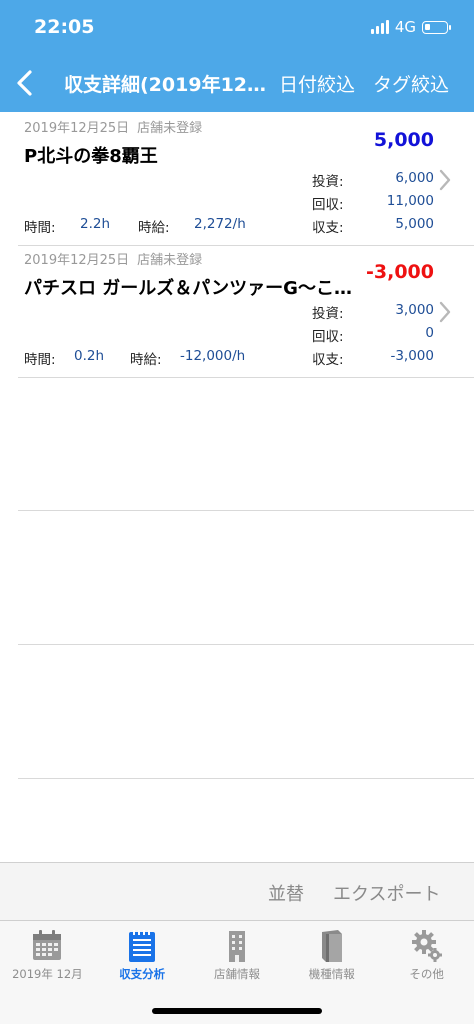  I want to click on chevron-left-icon, so click(24, 83).